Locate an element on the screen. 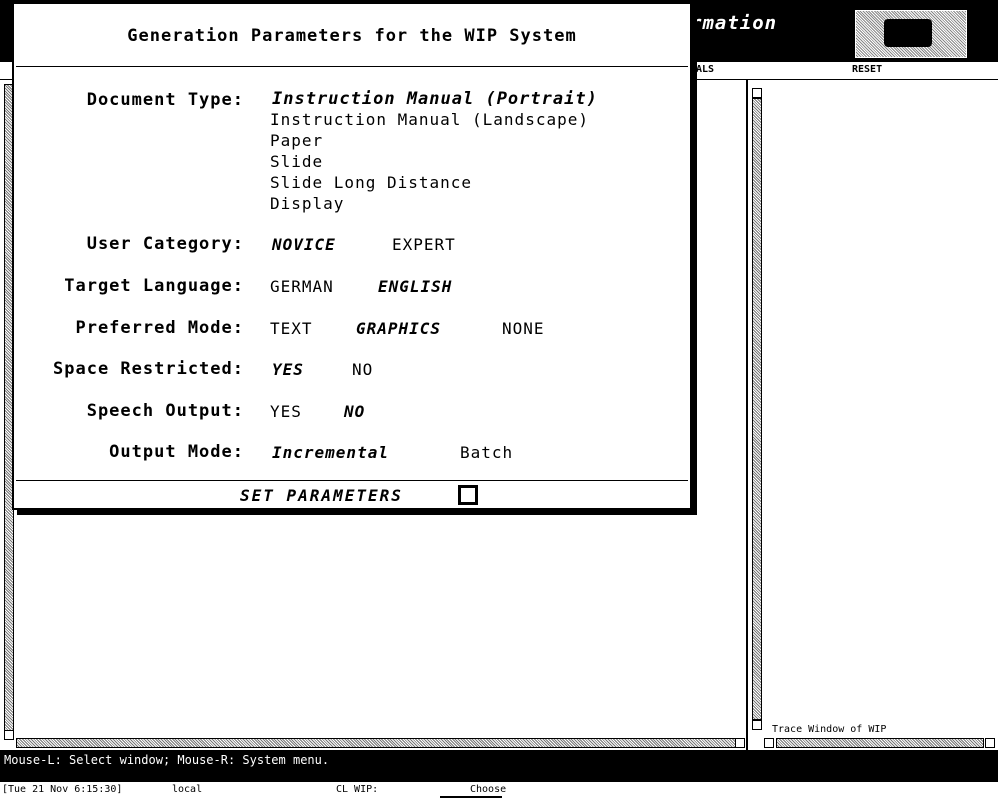 The height and width of the screenshot is (798, 998). right-horizontal-scrollbar is located at coordinates (880, 743).